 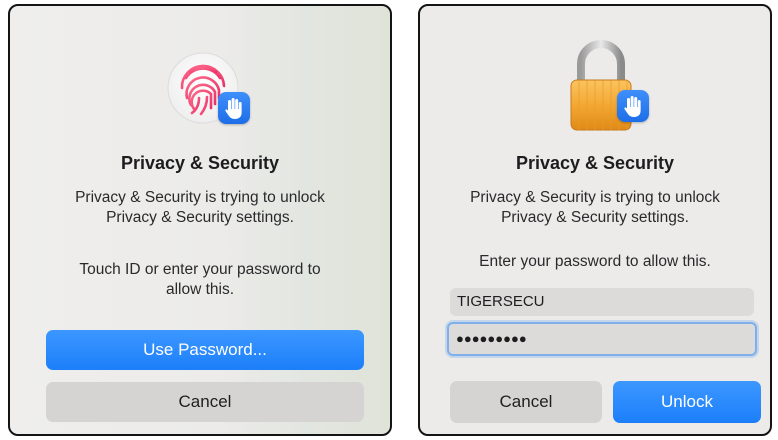 I want to click on unlock-button: Unlock, so click(x=687, y=402).